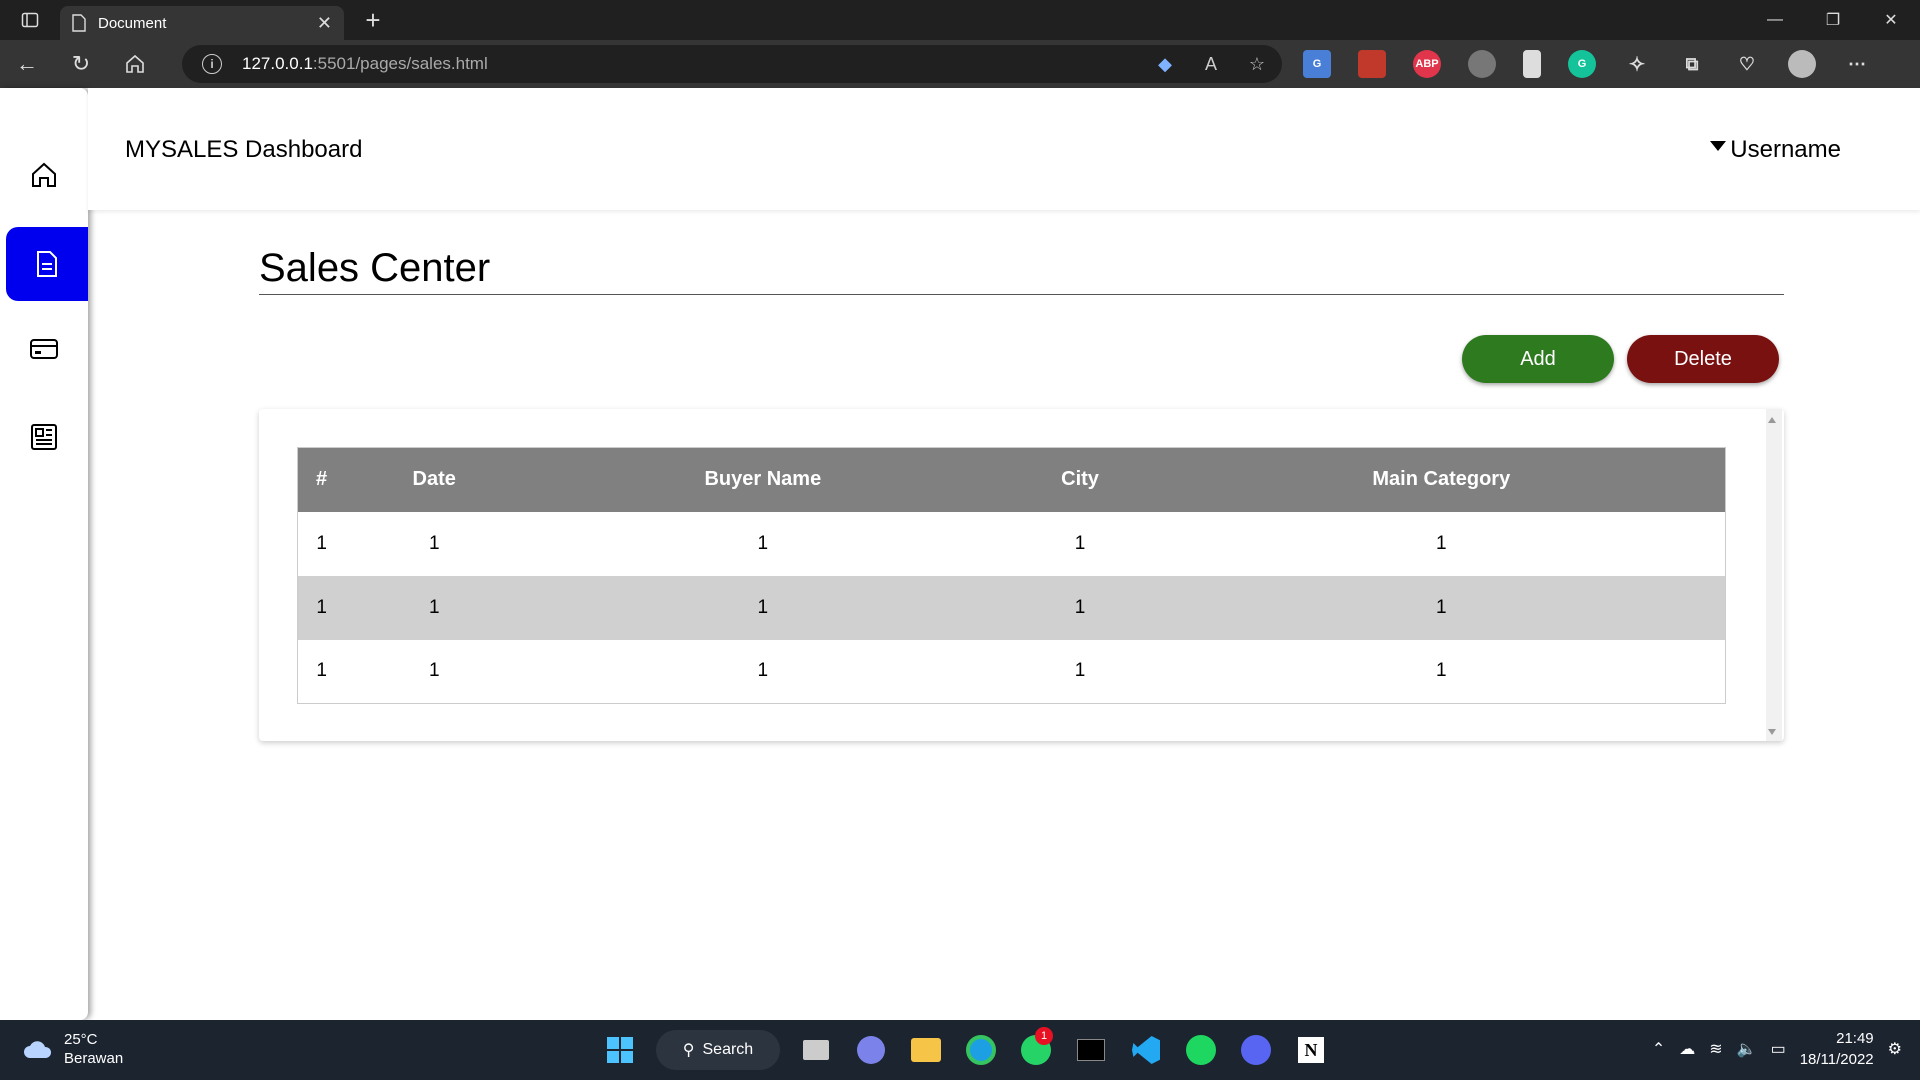 The image size is (1920, 1080). What do you see at coordinates (1718, 146) in the screenshot?
I see `caret-down-icon` at bounding box center [1718, 146].